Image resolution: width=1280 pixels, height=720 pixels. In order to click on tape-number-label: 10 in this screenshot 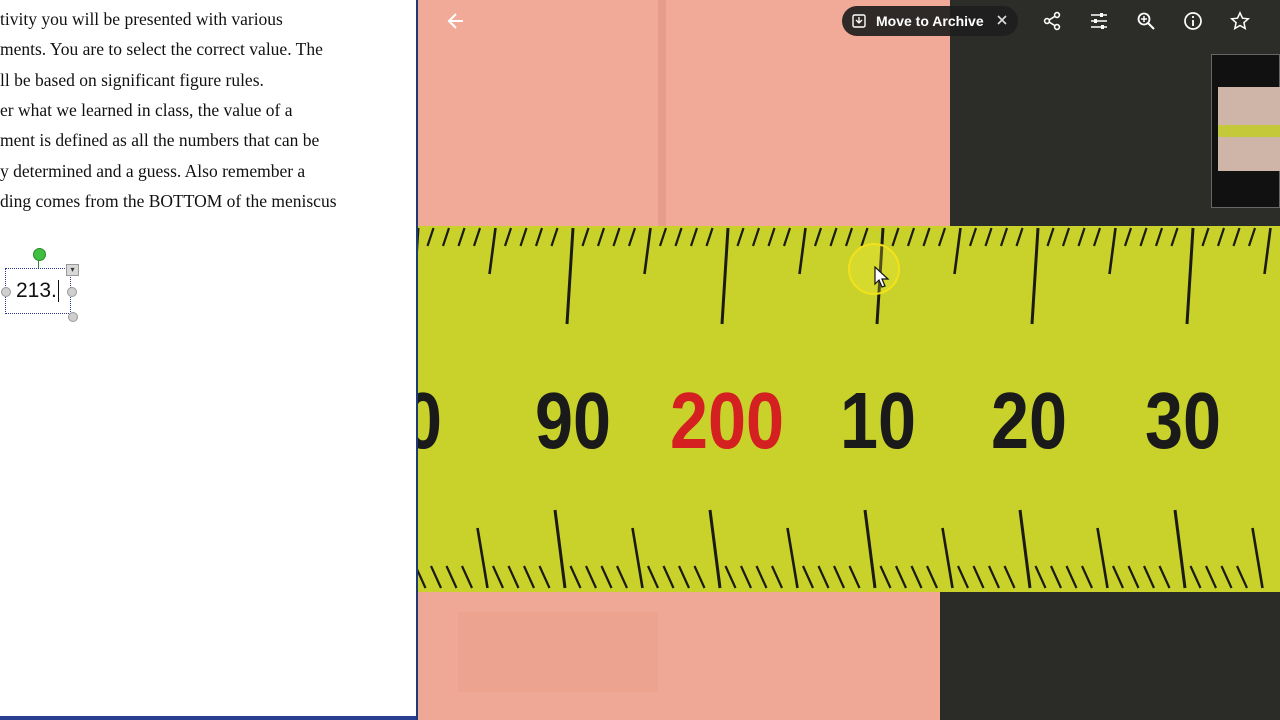, I will do `click(878, 420)`.